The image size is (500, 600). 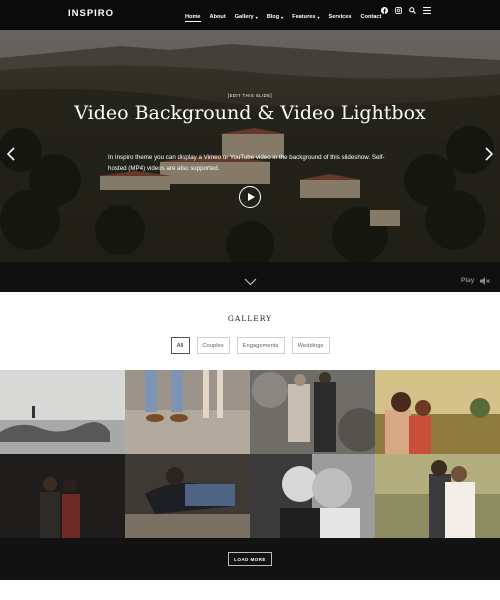 I want to click on filter-couples: Couples, so click(x=213, y=345).